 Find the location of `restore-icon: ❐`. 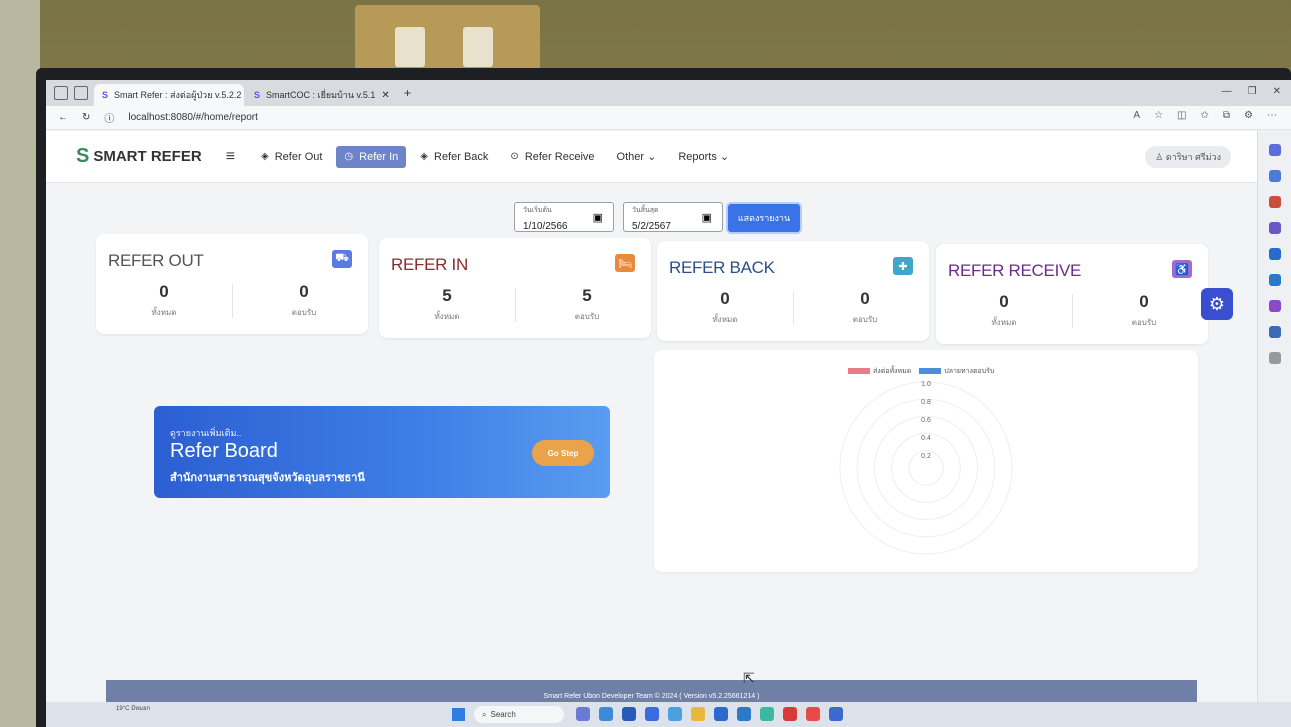

restore-icon: ❐ is located at coordinates (1252, 91).